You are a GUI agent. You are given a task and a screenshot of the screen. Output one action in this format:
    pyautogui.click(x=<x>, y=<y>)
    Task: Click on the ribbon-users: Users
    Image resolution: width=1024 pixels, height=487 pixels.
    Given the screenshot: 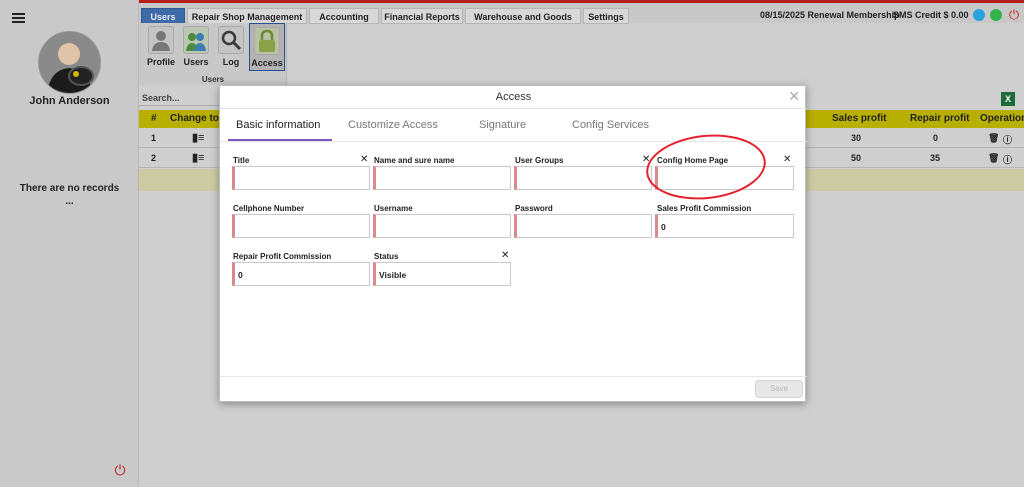 What is the action you would take?
    pyautogui.click(x=196, y=46)
    